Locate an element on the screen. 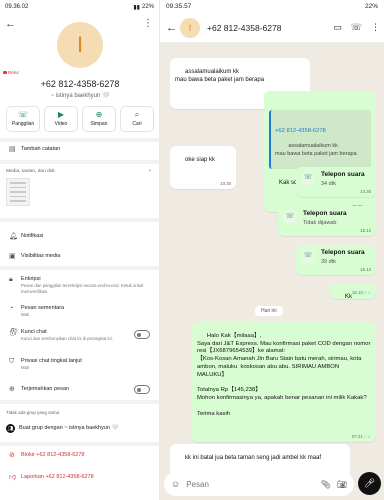 This screenshot has width=384, height=500. advanced-privacy-item: ⛉ Privasi chat tingkat lanjut Mati is located at coordinates (79, 364).